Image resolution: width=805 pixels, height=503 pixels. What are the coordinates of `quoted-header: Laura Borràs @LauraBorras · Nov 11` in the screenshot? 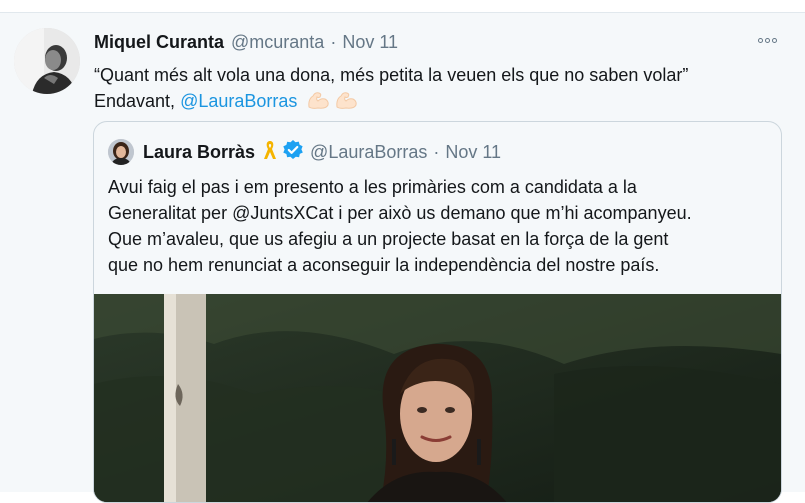 It's located at (322, 152).